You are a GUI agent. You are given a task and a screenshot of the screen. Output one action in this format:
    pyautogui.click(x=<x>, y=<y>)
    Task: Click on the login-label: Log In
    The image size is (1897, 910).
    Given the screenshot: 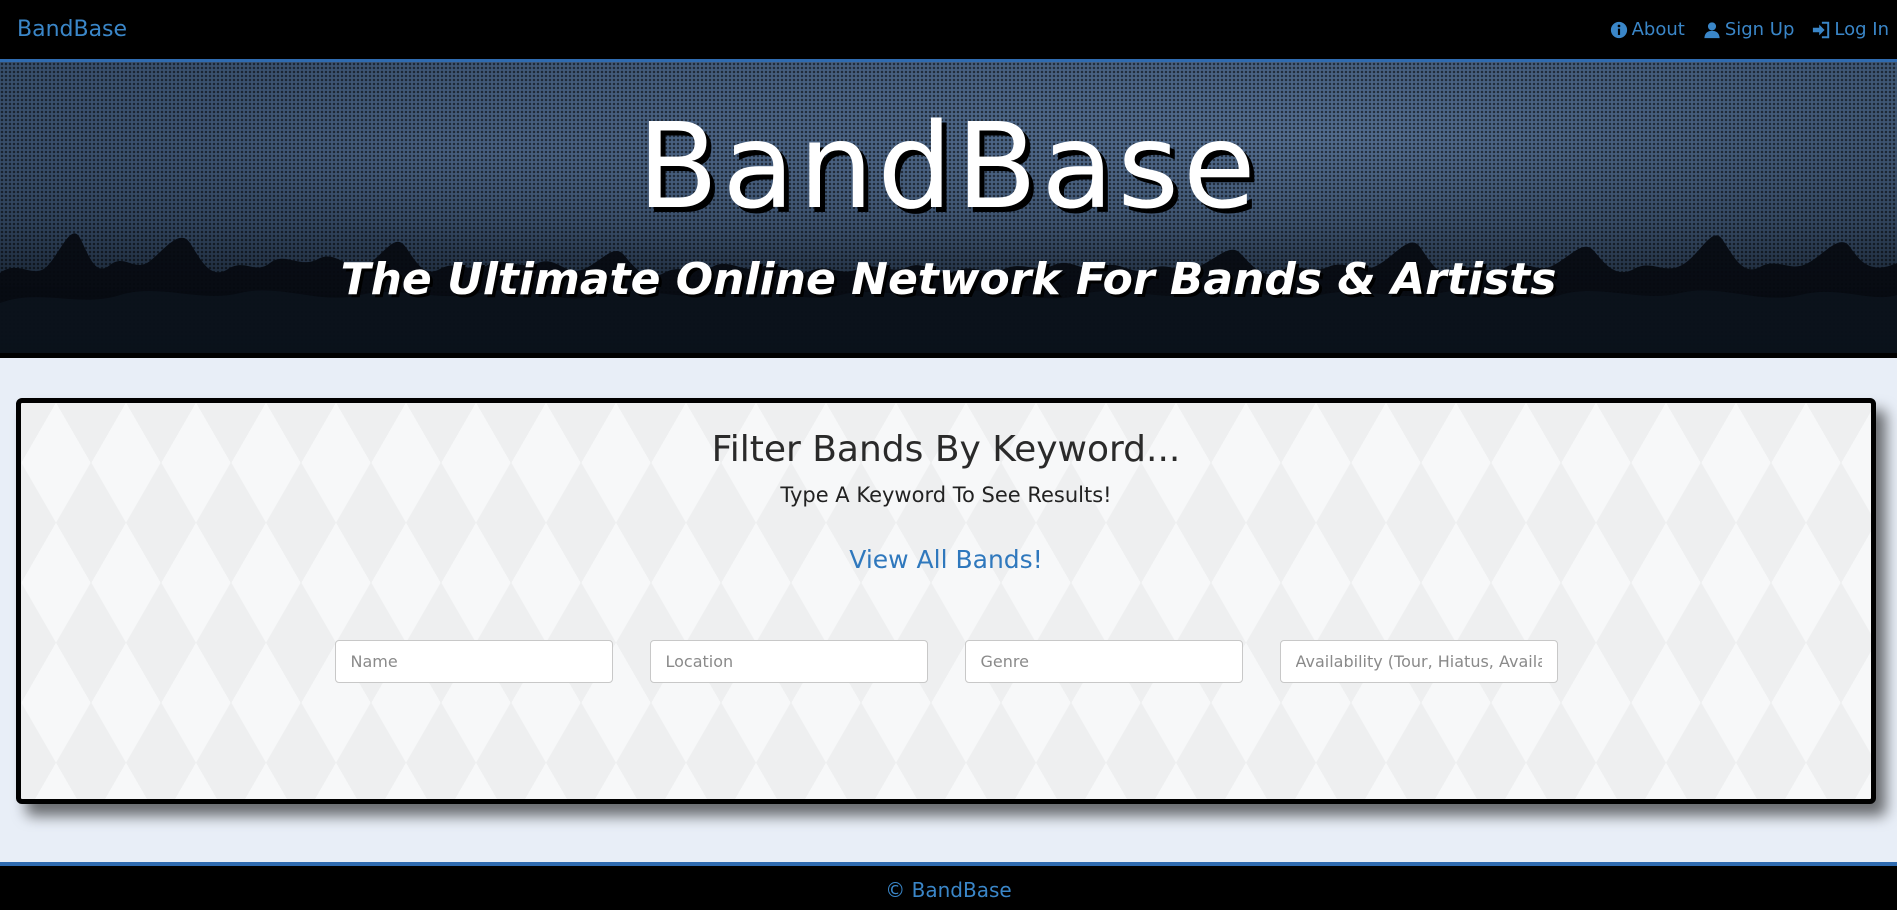 What is the action you would take?
    pyautogui.click(x=1861, y=29)
    